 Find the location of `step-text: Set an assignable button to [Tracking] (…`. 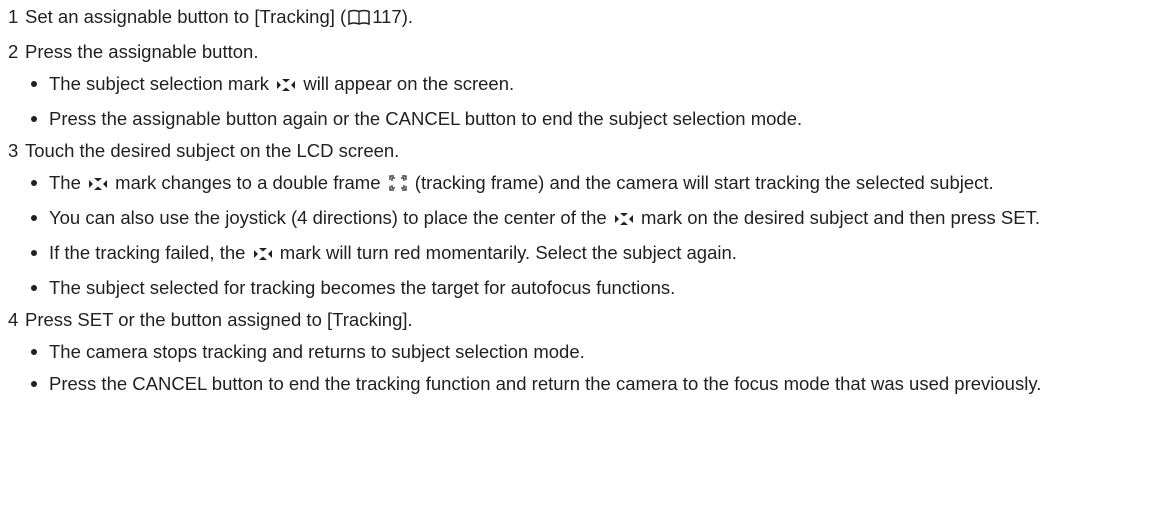

step-text: Set an assignable button to [Tracking] (… is located at coordinates (594, 18).